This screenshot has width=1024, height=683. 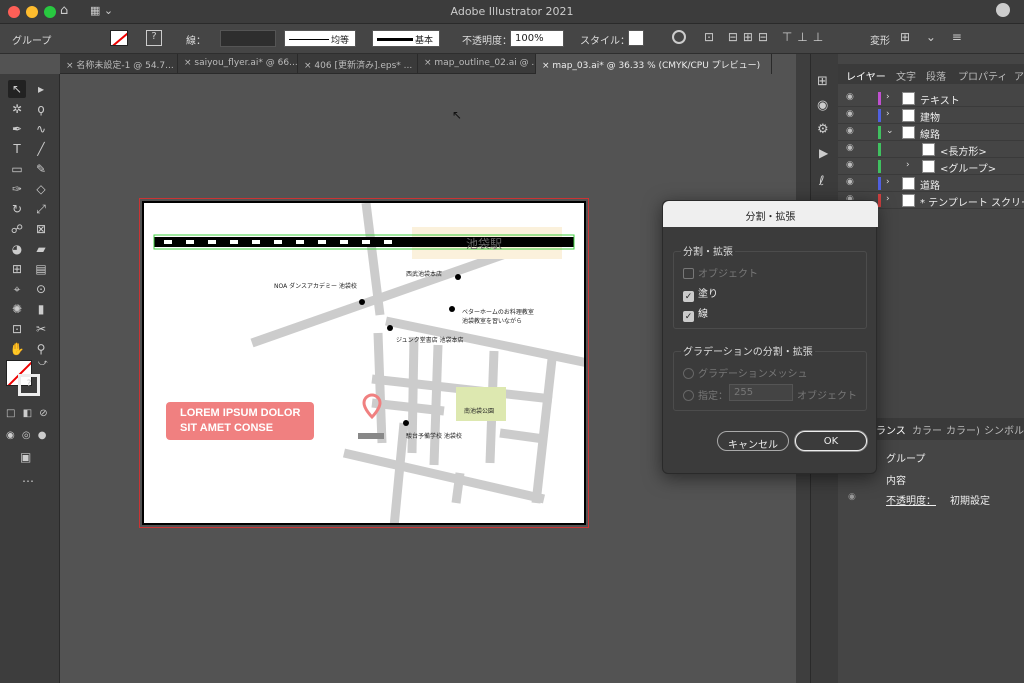 What do you see at coordinates (315, 286) in the screenshot?
I see `map-label-noa: NOA ダンスアカデミー 池袋校` at bounding box center [315, 286].